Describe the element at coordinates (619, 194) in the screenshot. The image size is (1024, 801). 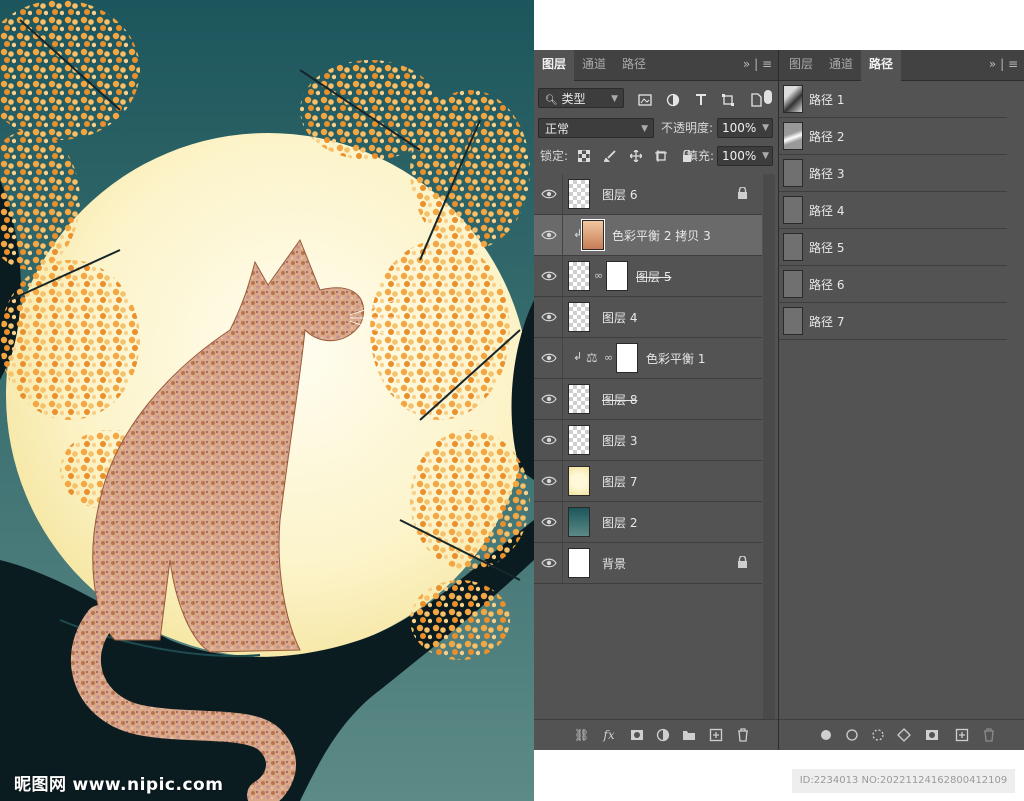
I see `layer-name: 图层 6` at that location.